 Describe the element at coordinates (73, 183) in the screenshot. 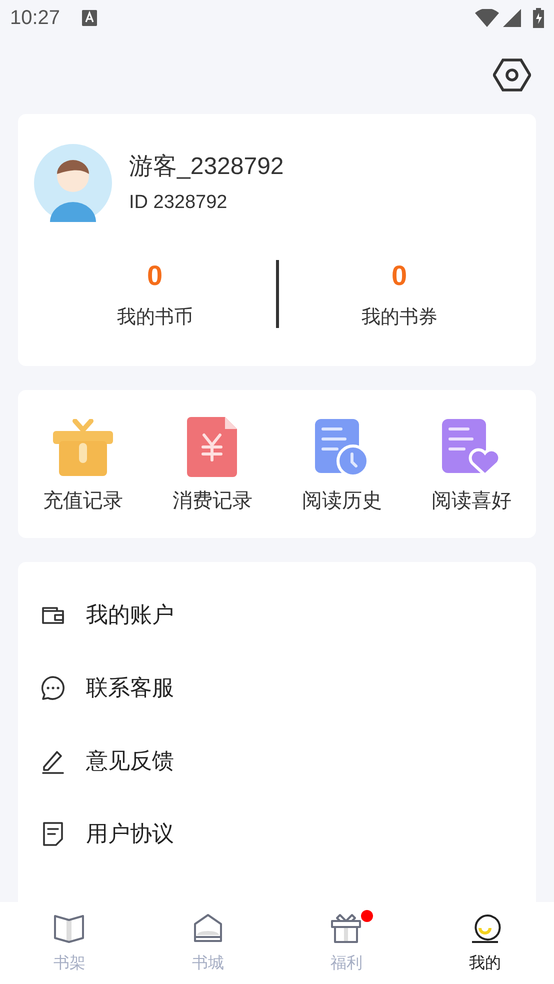

I see `avatar-icon` at that location.